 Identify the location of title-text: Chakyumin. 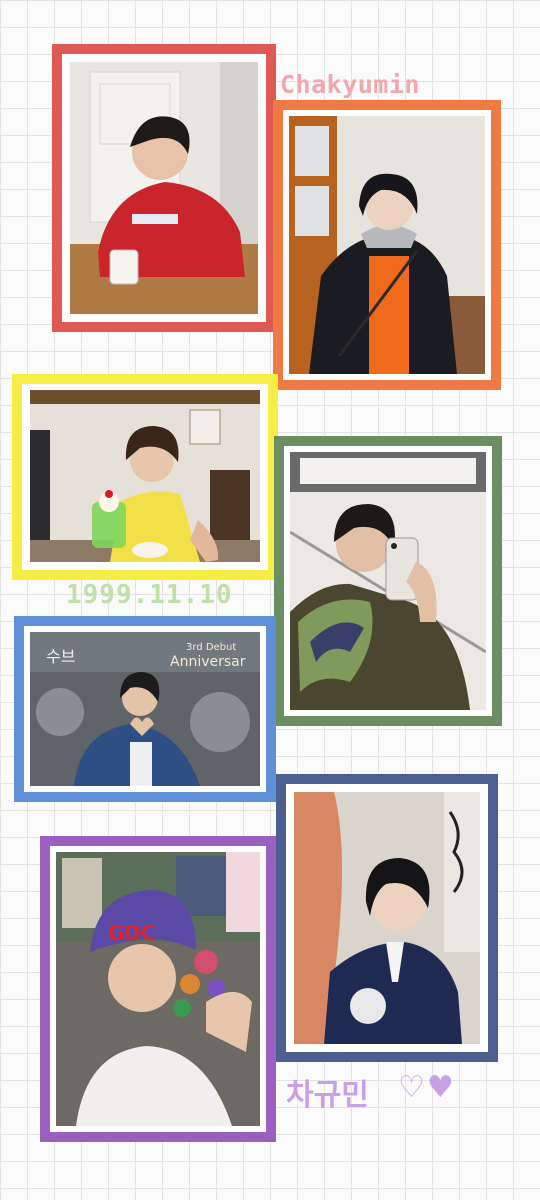
(350, 84).